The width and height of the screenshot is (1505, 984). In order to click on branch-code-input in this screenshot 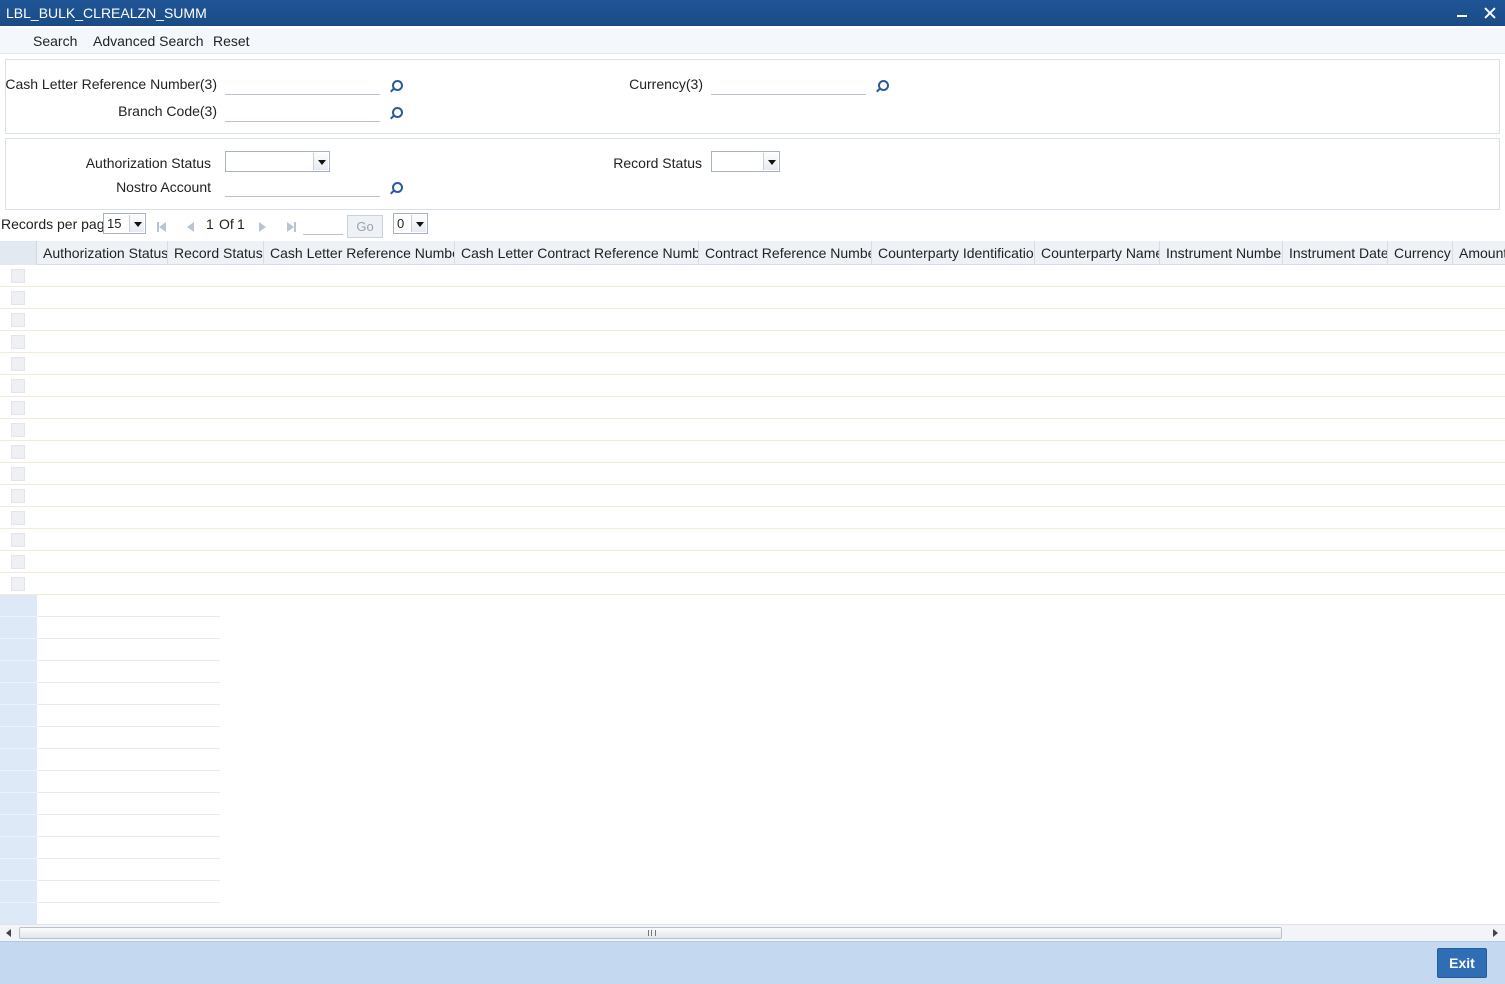, I will do `click(302, 112)`.